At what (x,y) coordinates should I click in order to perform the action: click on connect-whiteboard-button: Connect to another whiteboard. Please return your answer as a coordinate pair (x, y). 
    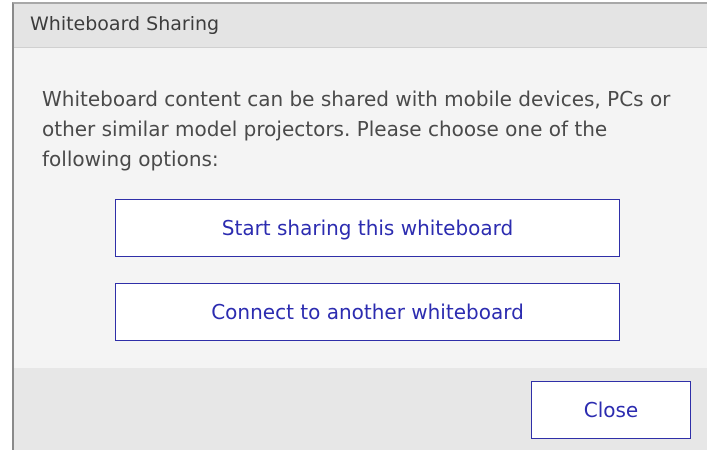
    Looking at the image, I should click on (367, 312).